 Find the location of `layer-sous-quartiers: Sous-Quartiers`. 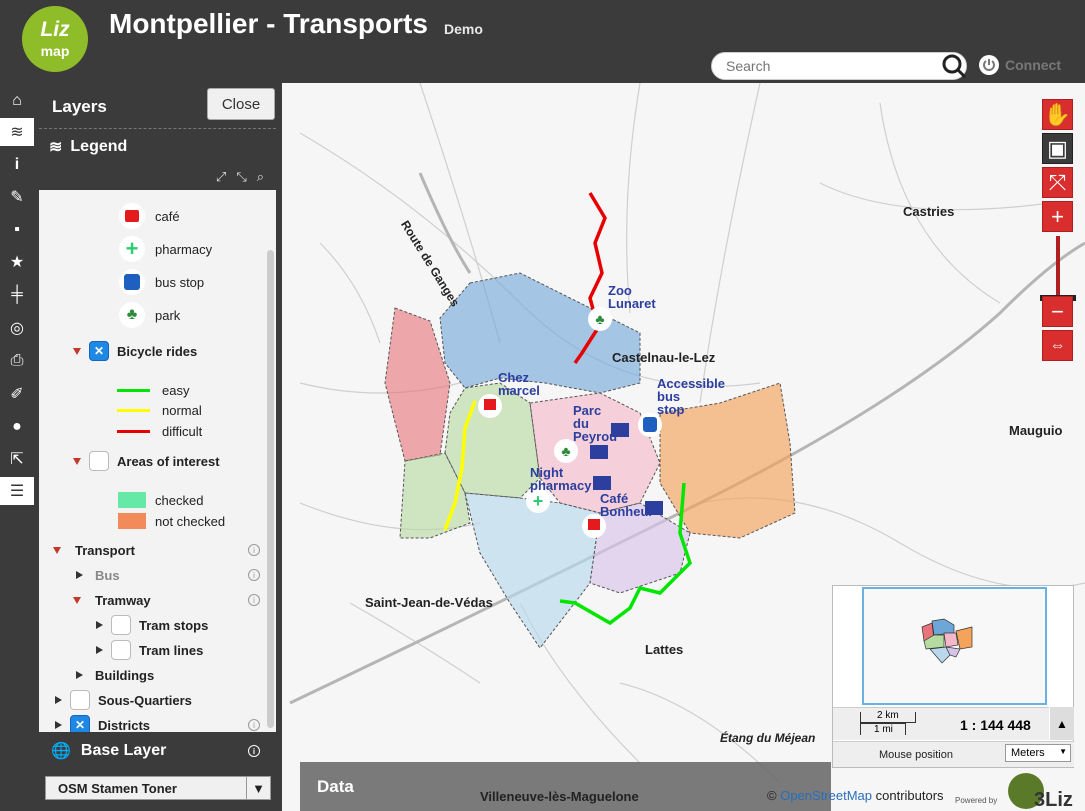

layer-sous-quartiers: Sous-Quartiers is located at coordinates (123, 700).